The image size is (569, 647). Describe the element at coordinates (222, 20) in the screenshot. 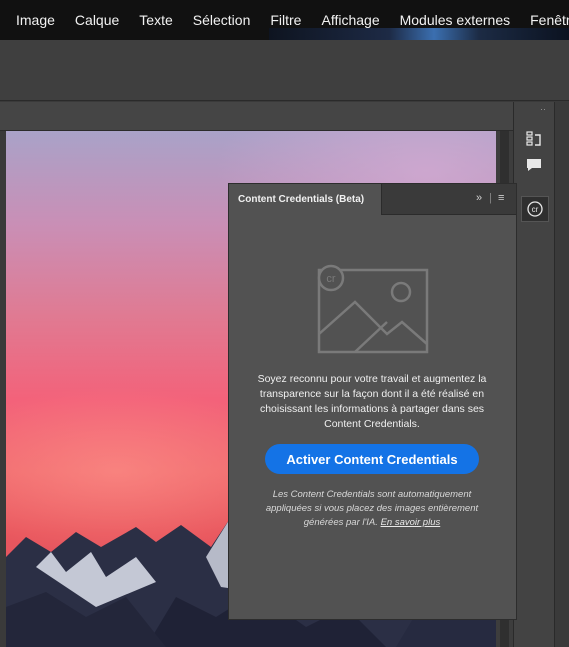

I see `menu-selection: Sélection` at that location.